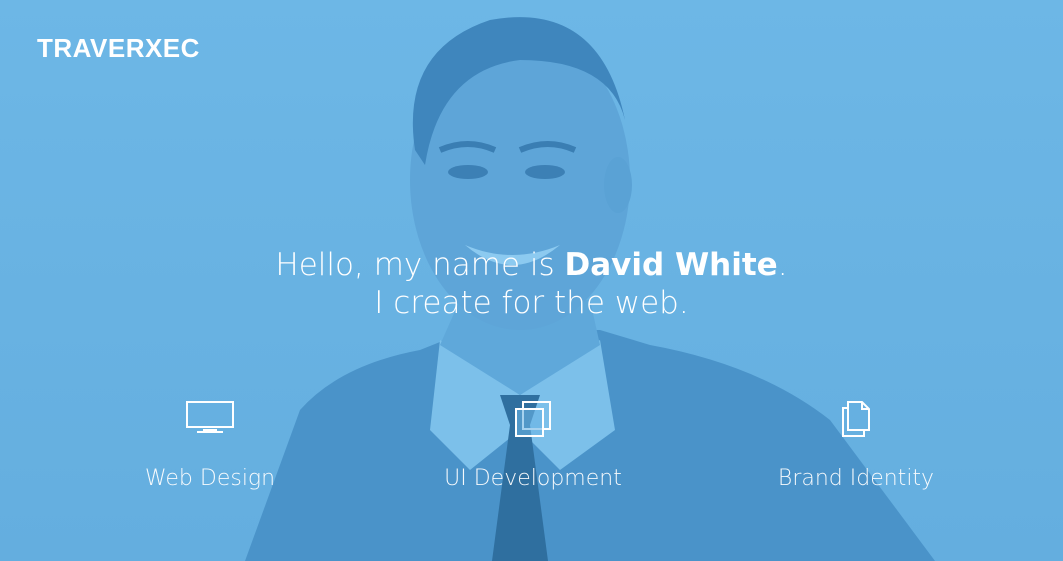 The width and height of the screenshot is (1063, 561). Describe the element at coordinates (533, 445) in the screenshot. I see `service-ui-development: UI Development` at that location.